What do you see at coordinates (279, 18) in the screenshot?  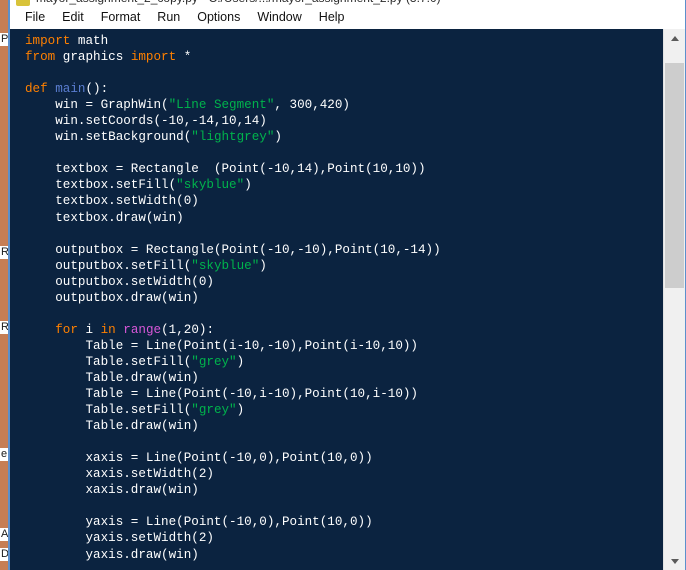 I see `menu-item-window: Window` at bounding box center [279, 18].